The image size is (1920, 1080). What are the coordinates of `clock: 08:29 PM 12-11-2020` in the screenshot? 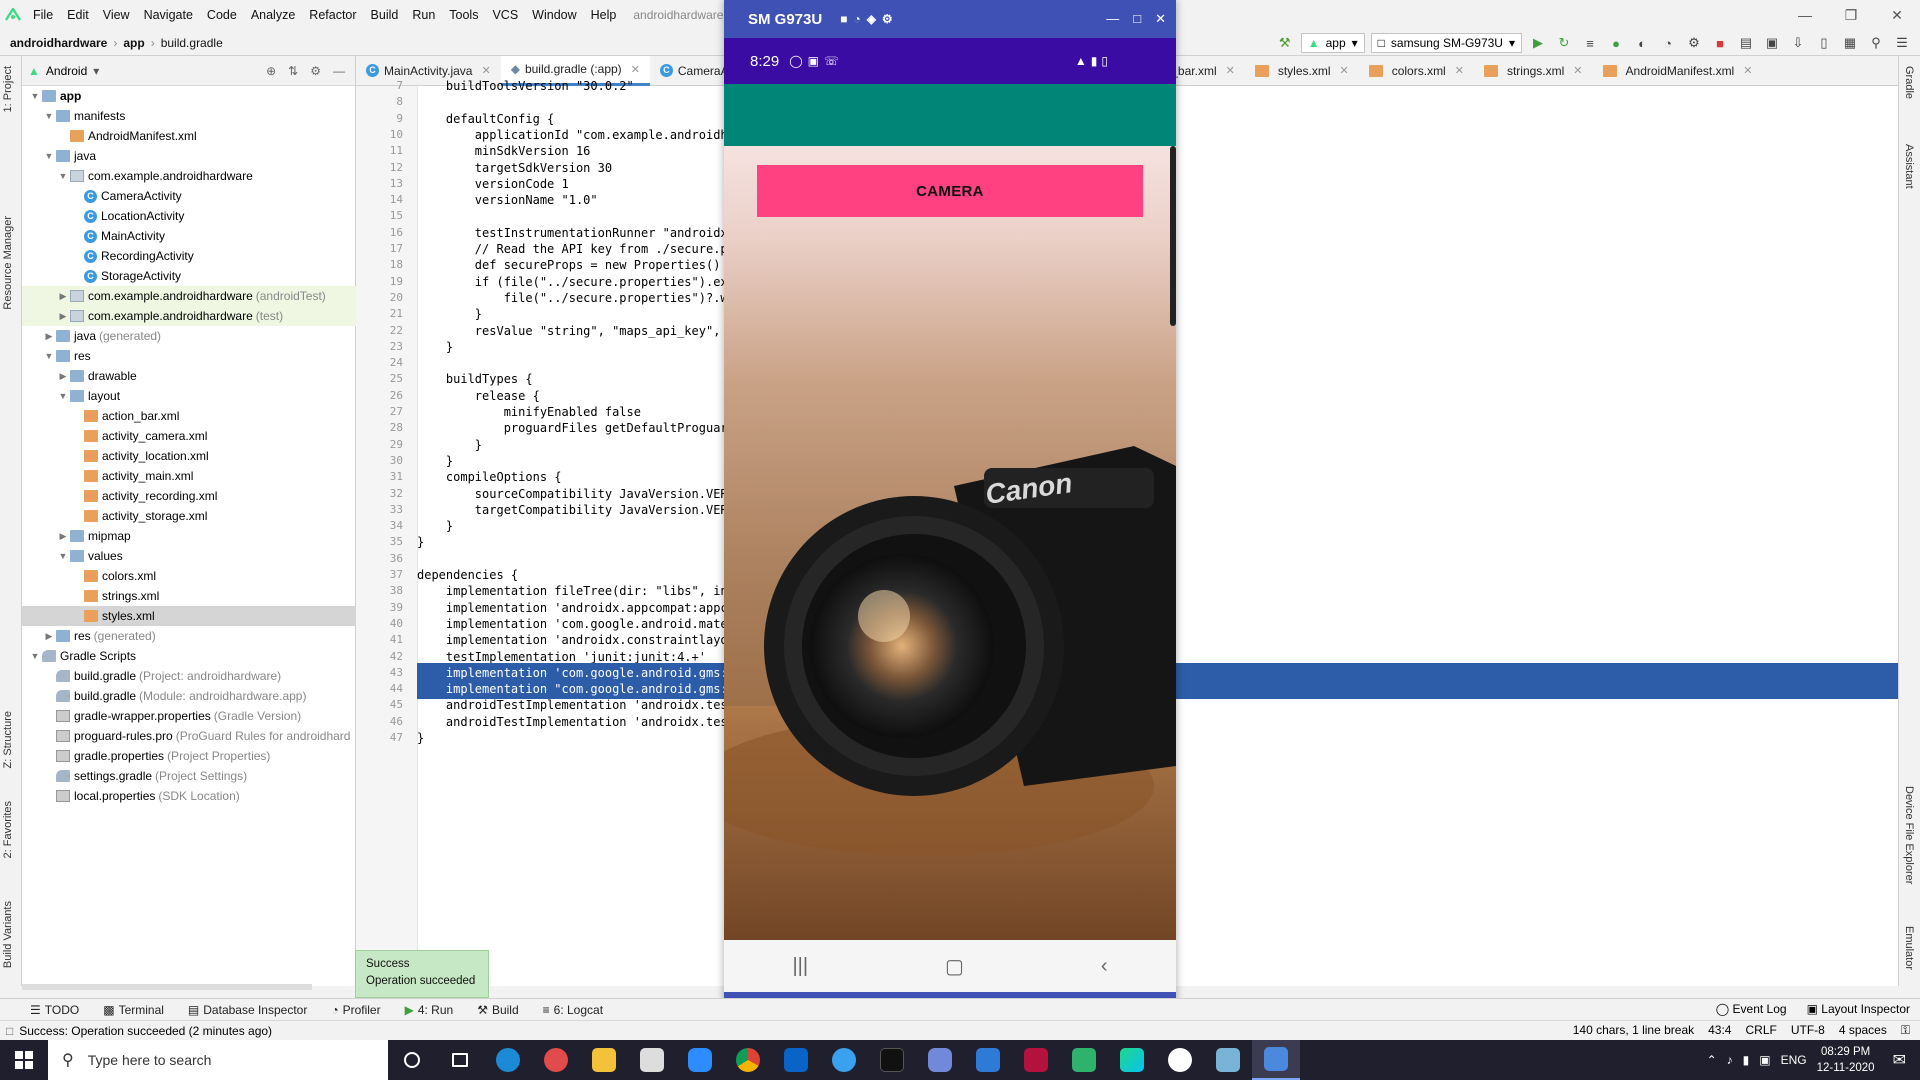 It's located at (1846, 1060).